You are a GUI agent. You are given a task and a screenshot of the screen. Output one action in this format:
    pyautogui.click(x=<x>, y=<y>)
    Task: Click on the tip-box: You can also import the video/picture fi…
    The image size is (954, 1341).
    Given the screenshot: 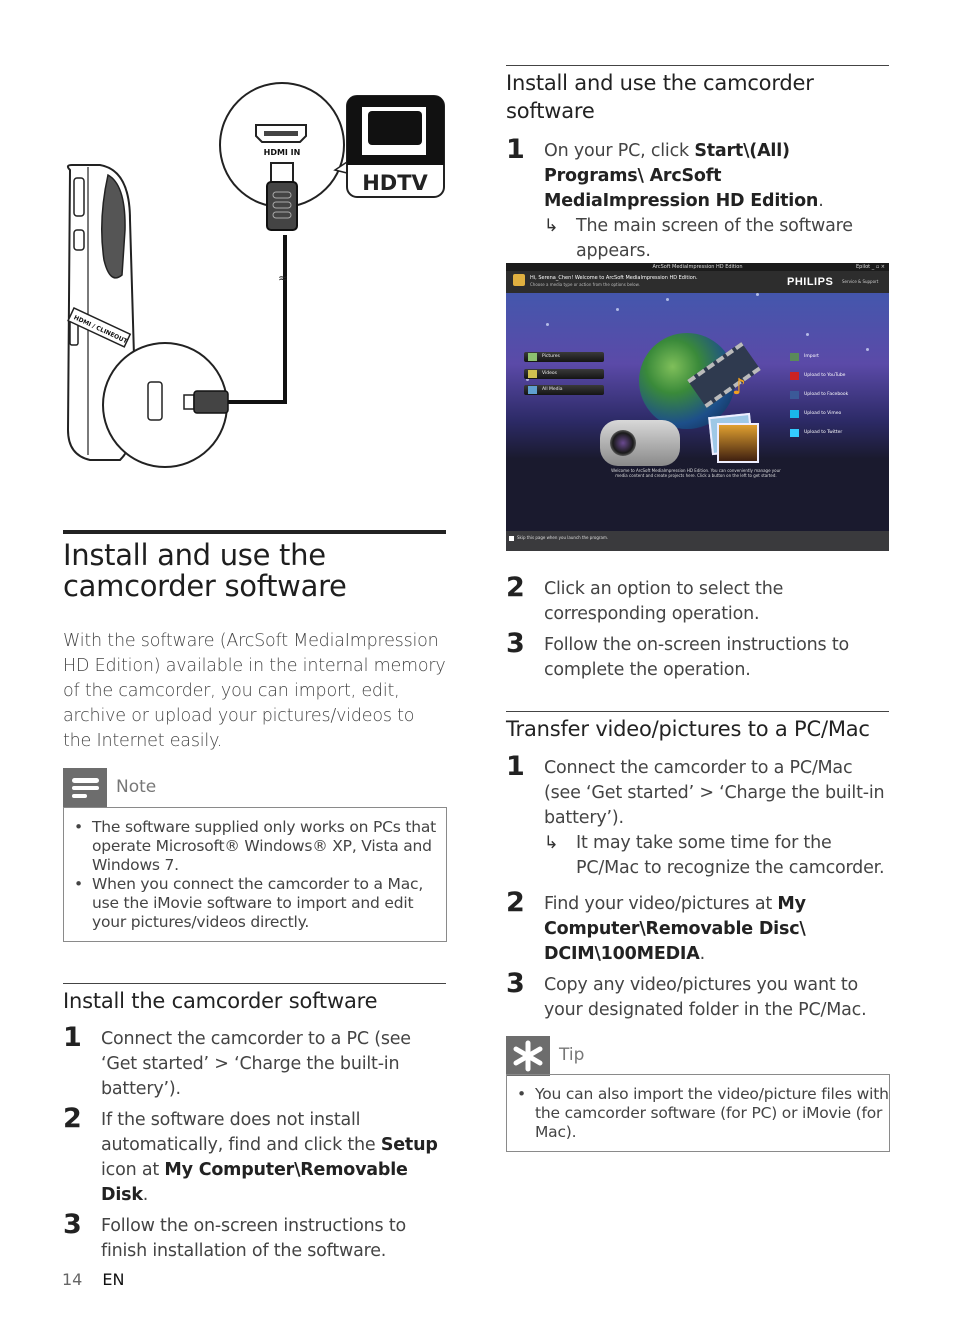 What is the action you would take?
    pyautogui.click(x=698, y=1113)
    